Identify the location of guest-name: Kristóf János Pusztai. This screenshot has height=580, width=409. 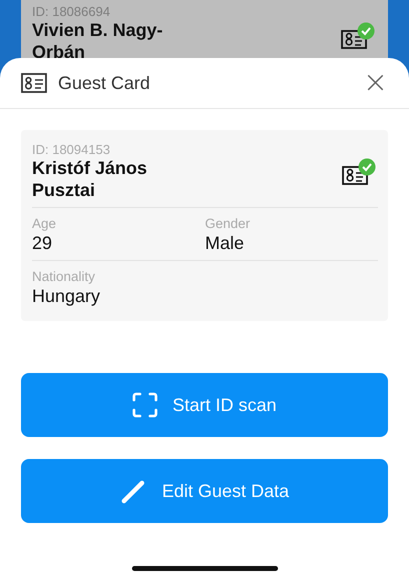
(90, 179).